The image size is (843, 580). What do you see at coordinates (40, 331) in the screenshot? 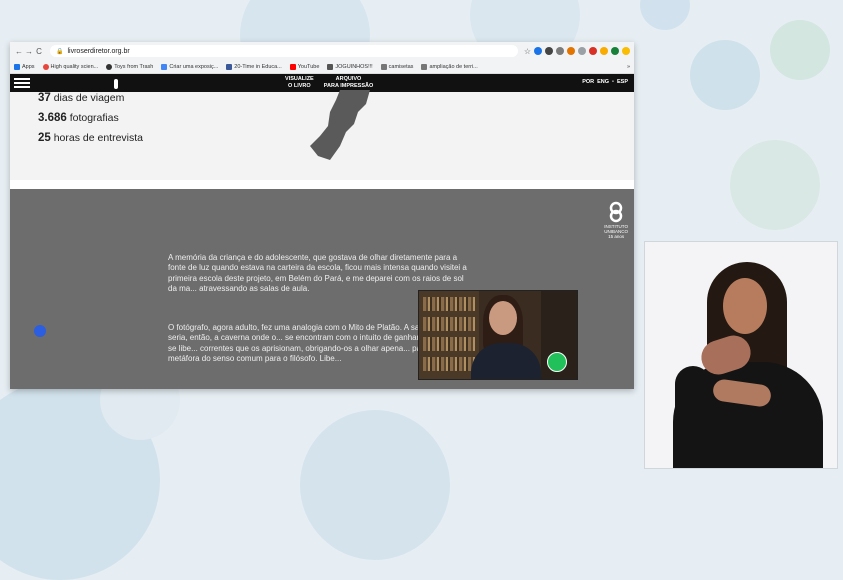
I see `blue-indicator-dot` at bounding box center [40, 331].